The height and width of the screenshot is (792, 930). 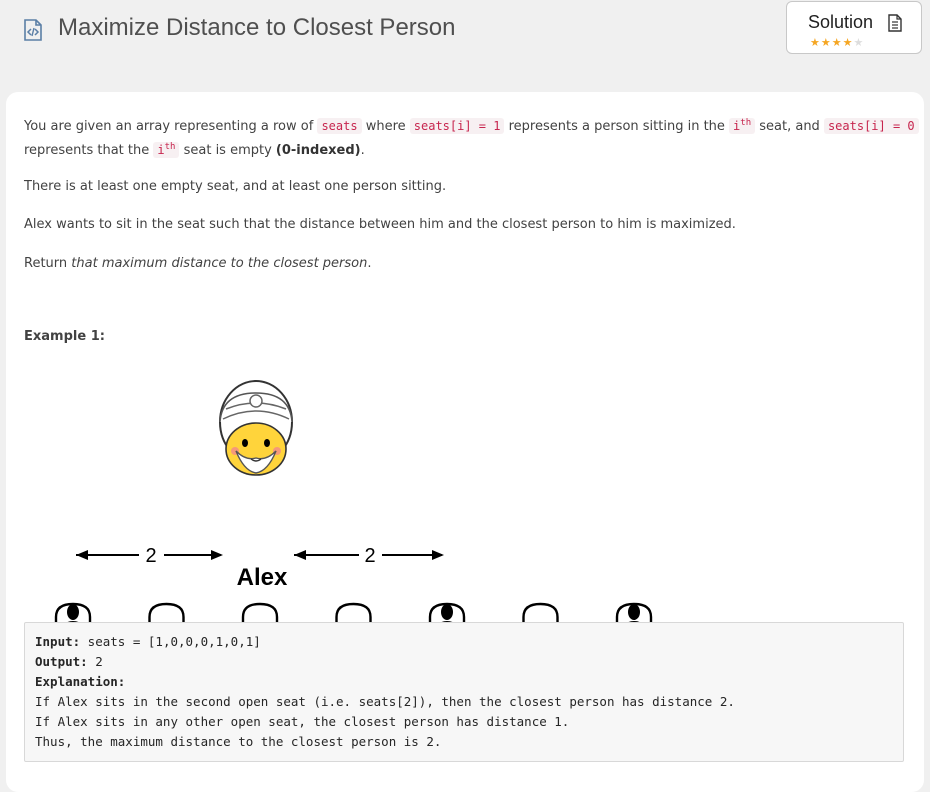 I want to click on inline-code: seats, so click(x=339, y=126).